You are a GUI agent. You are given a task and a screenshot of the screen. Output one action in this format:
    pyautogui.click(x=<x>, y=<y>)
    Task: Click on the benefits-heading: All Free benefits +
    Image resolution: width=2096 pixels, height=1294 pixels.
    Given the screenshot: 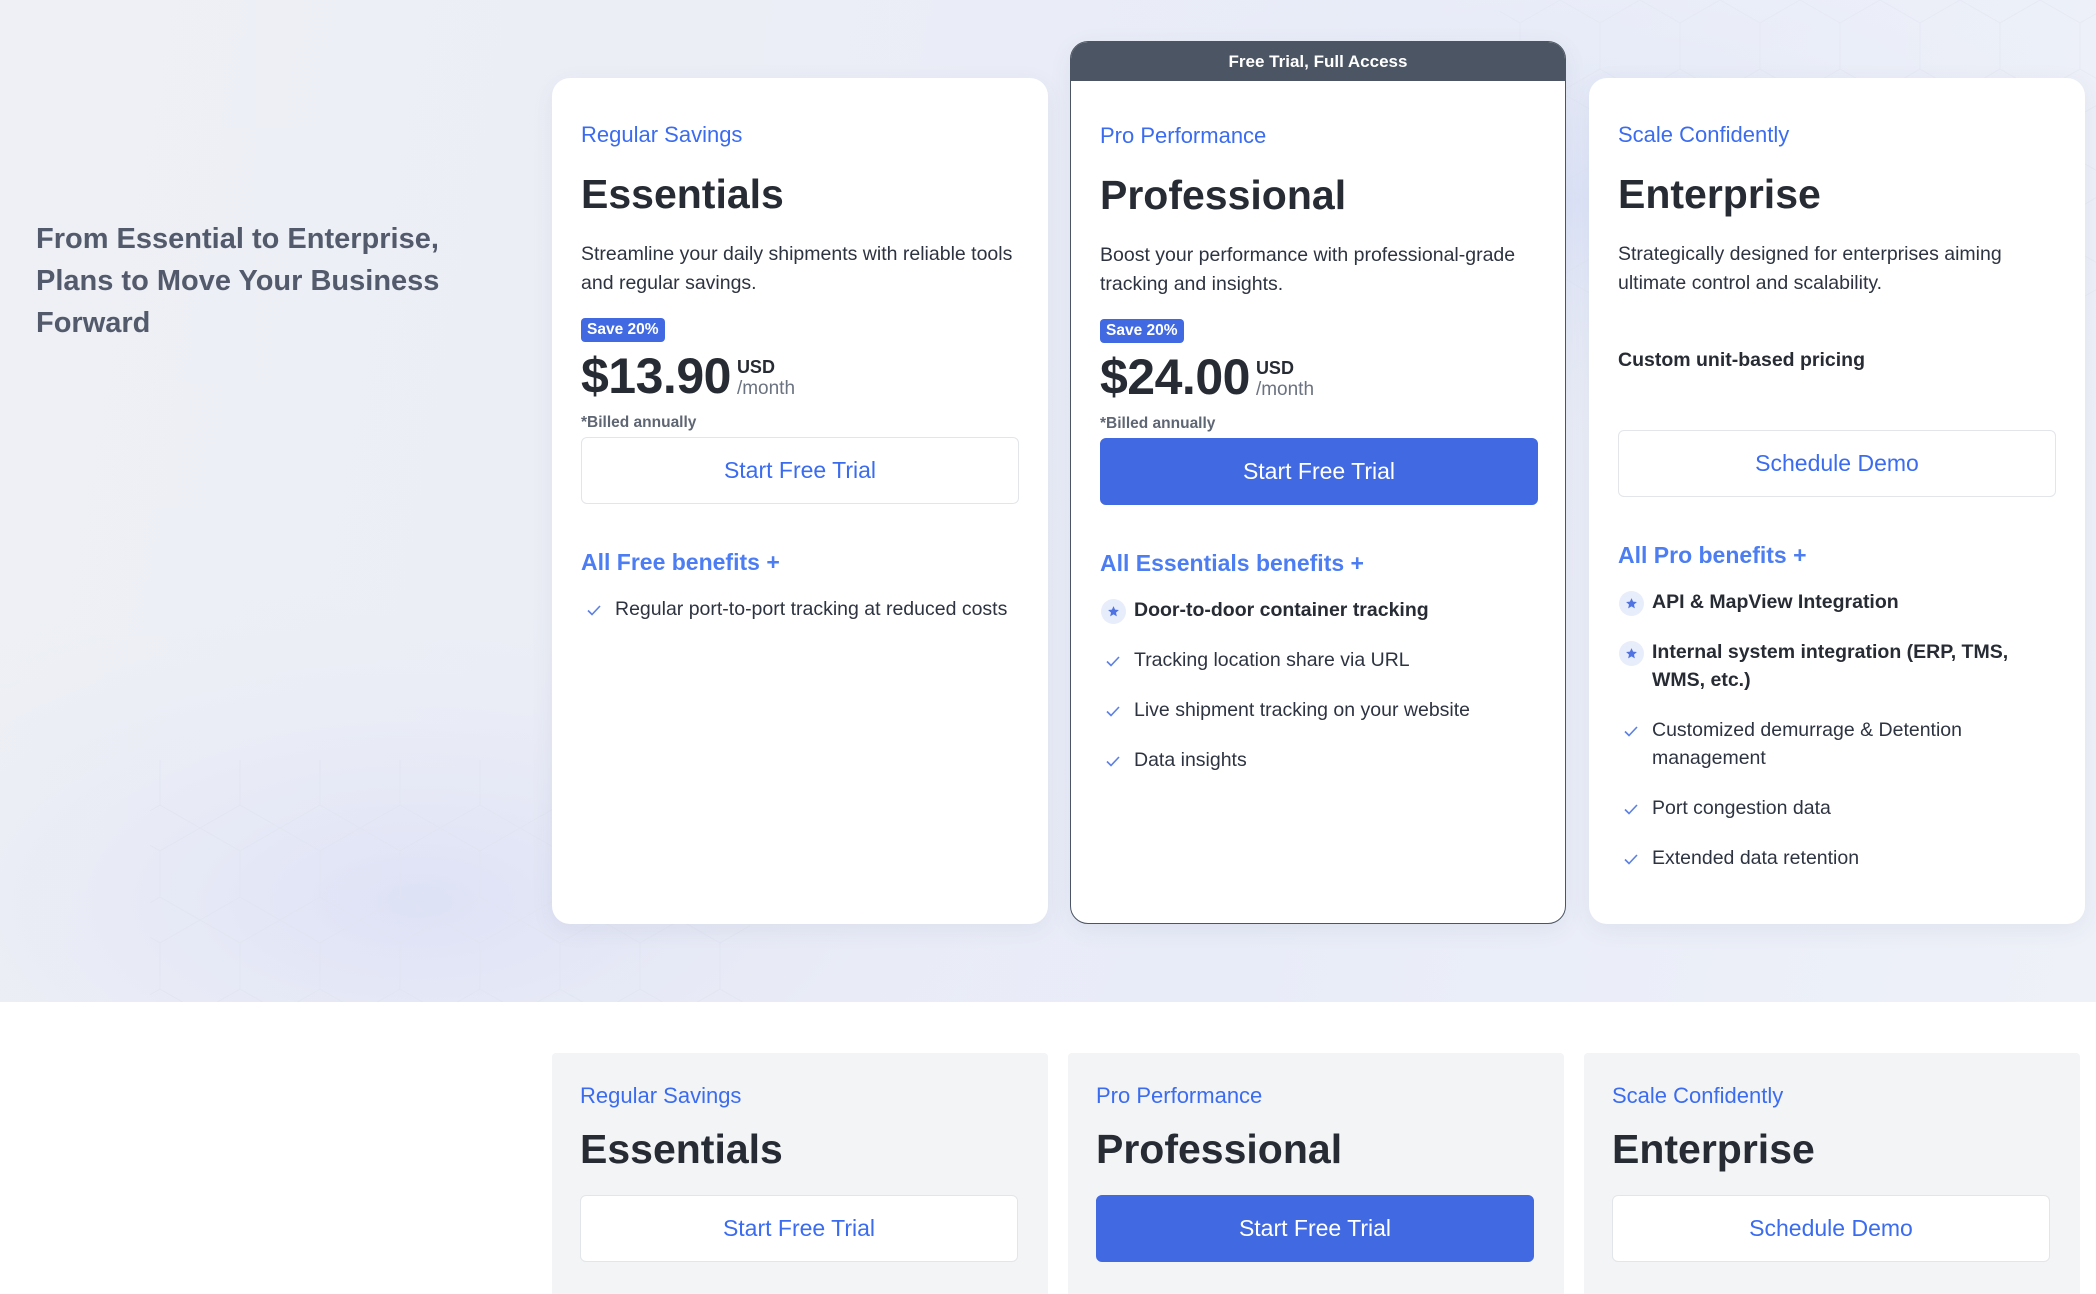 What is the action you would take?
    pyautogui.click(x=680, y=562)
    